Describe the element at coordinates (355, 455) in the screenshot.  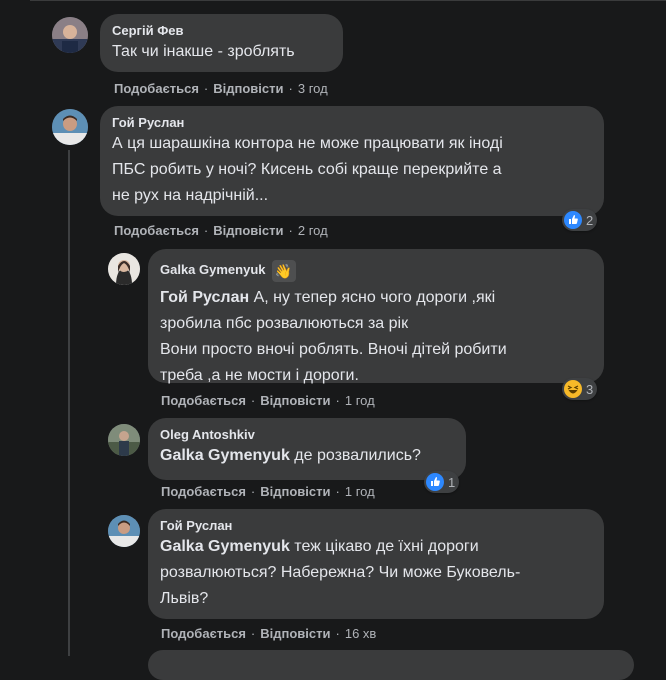
I see `comment-text-line1: де розвалились?` at that location.